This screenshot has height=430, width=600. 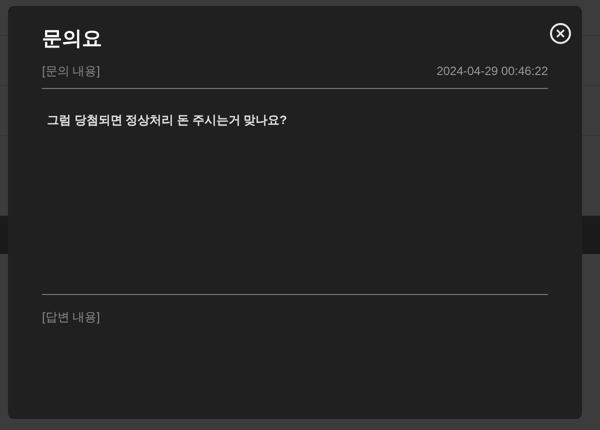 What do you see at coordinates (167, 120) in the screenshot?
I see `question-text: 그럼 당첨되면 정상처리 돈 주시는거 맞나요?` at bounding box center [167, 120].